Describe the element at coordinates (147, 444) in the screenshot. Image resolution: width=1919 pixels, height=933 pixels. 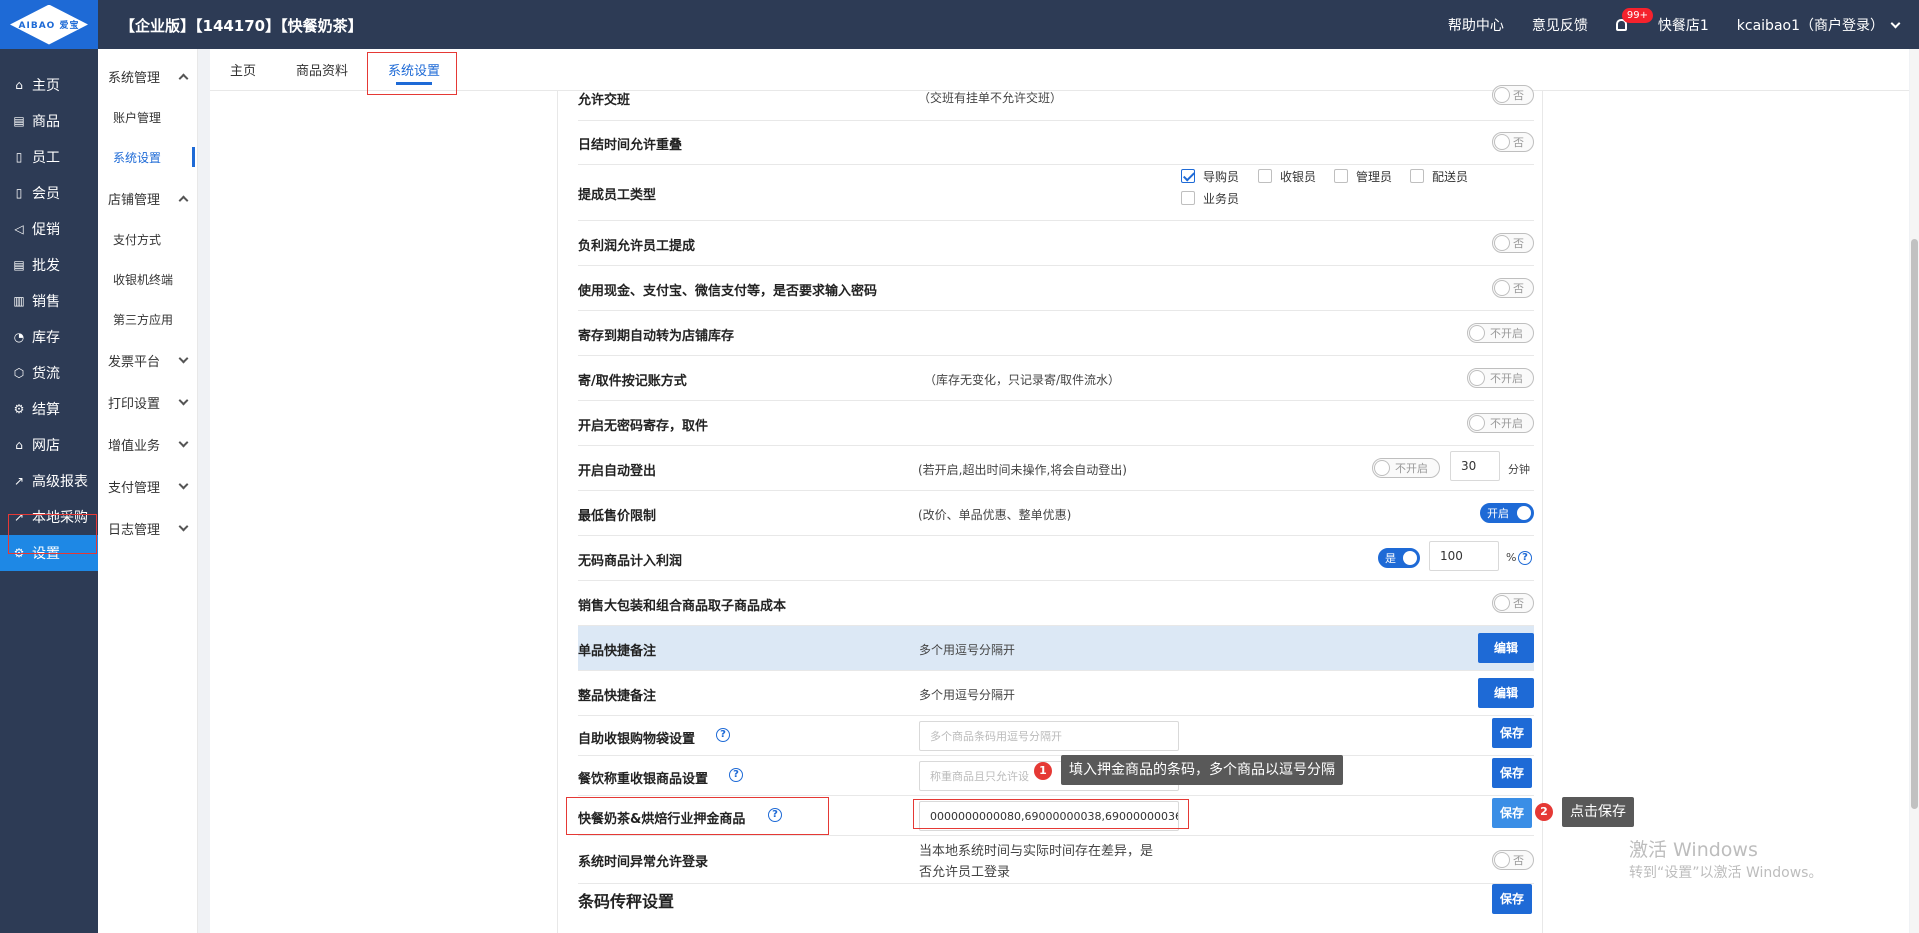
I see `submenu-group-value-added: 增值业务` at that location.